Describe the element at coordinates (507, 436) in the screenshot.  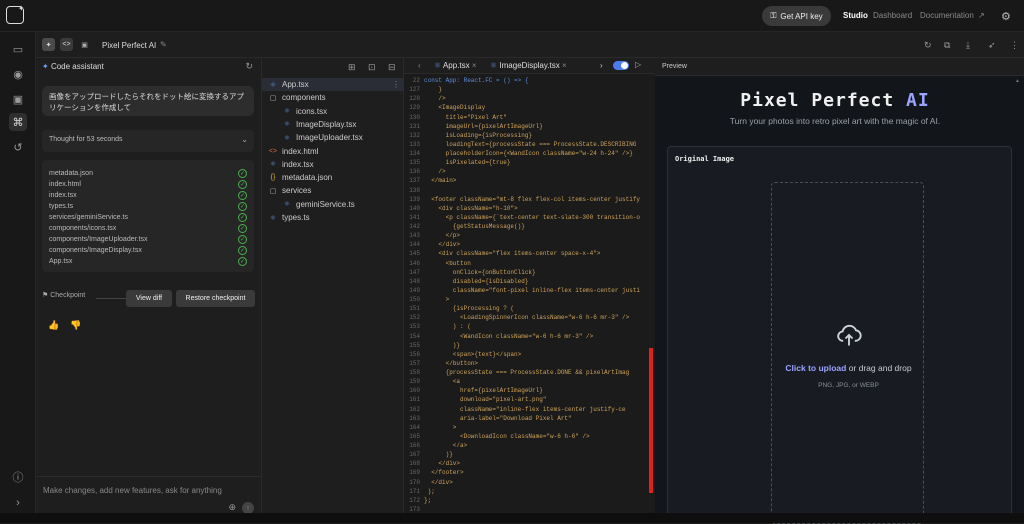
I see `line-text: <DownloadIcon className="w-6 h-6" />` at that location.